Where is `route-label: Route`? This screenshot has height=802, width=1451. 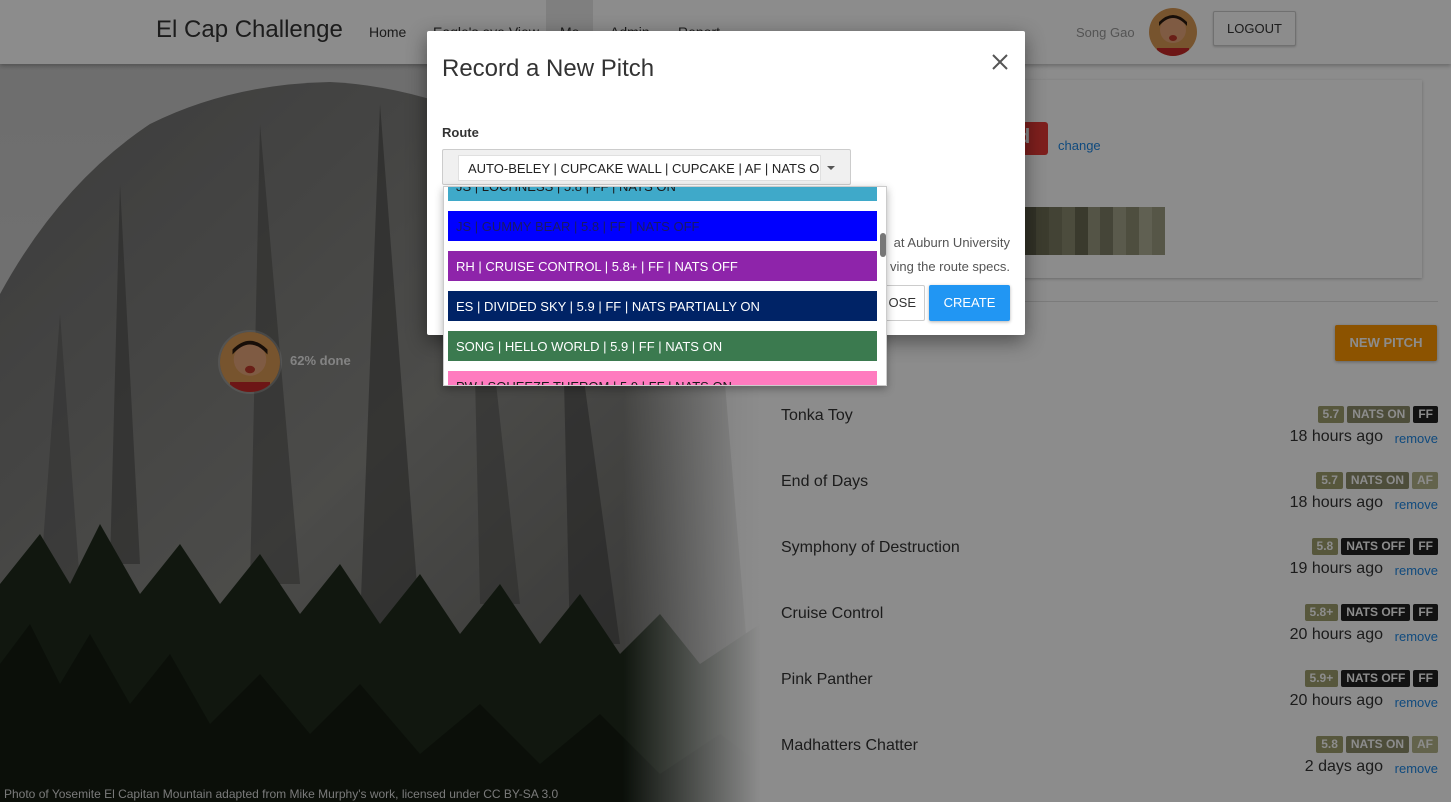 route-label: Route is located at coordinates (460, 132).